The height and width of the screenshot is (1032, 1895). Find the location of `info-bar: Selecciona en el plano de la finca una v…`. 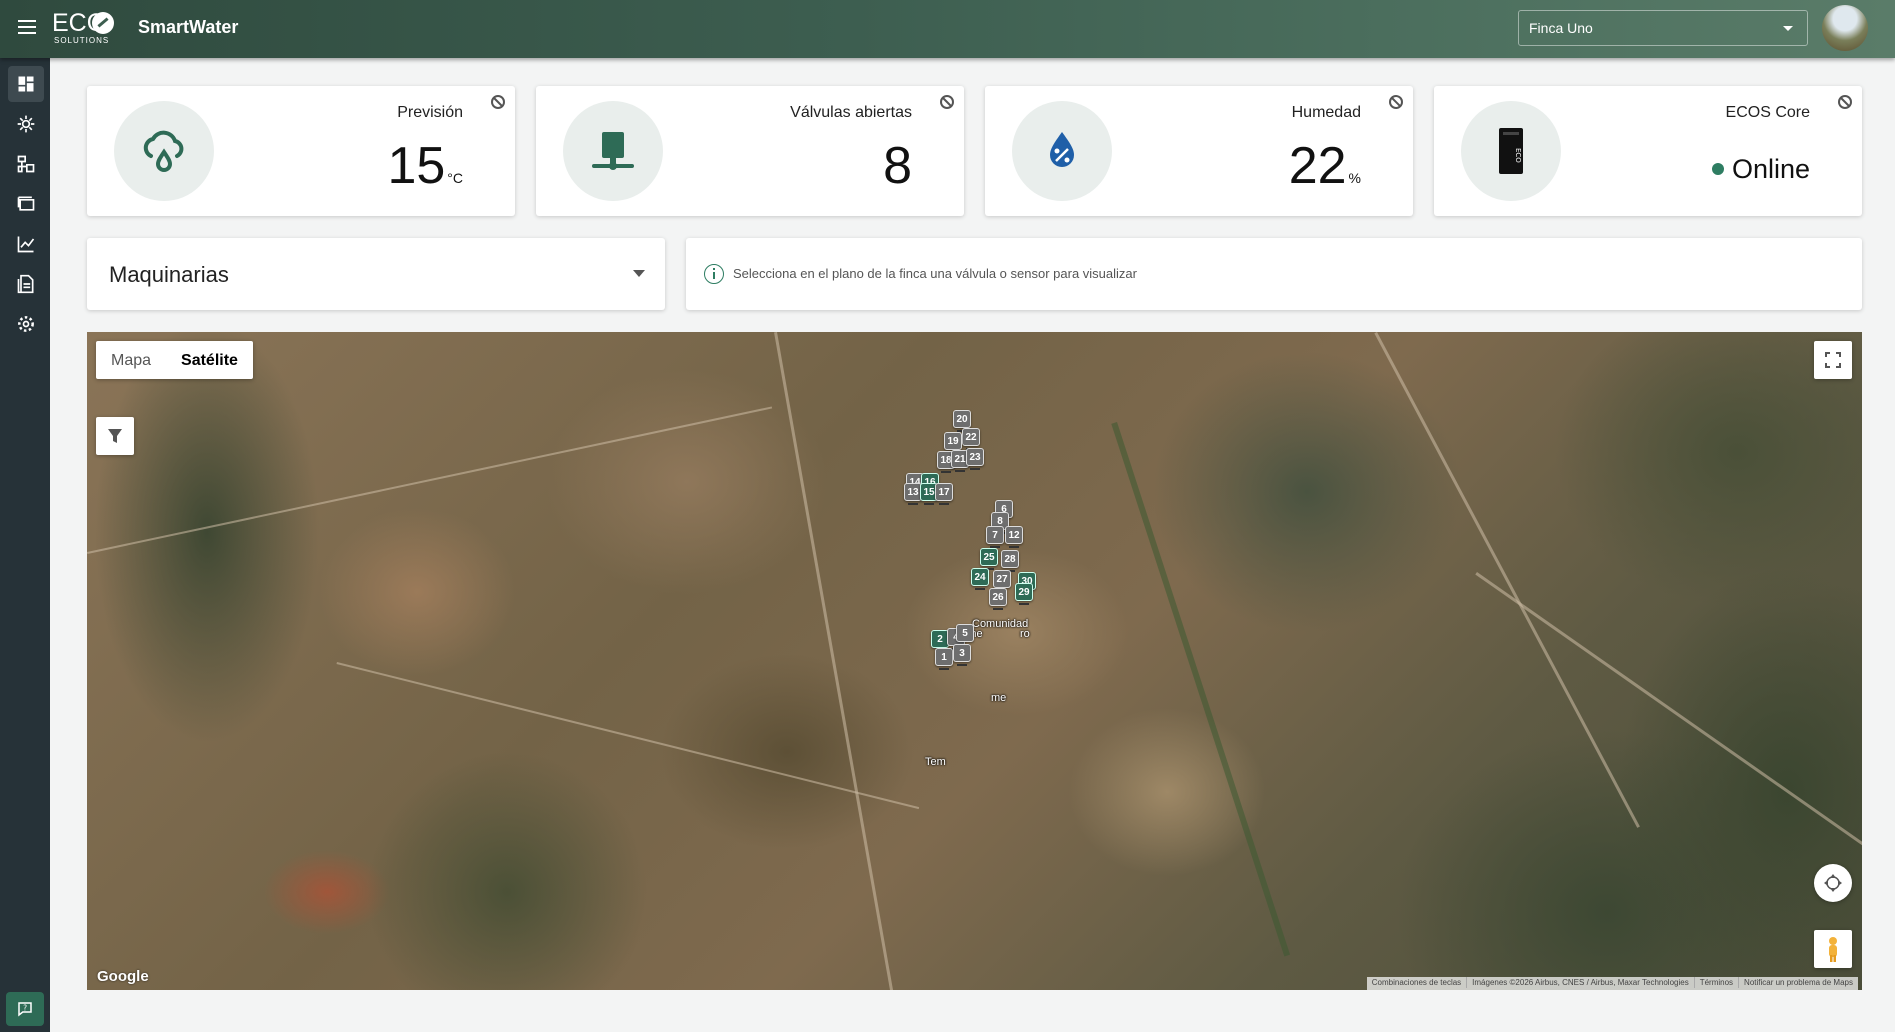

info-bar: Selecciona en el plano de la finca una v… is located at coordinates (1274, 274).